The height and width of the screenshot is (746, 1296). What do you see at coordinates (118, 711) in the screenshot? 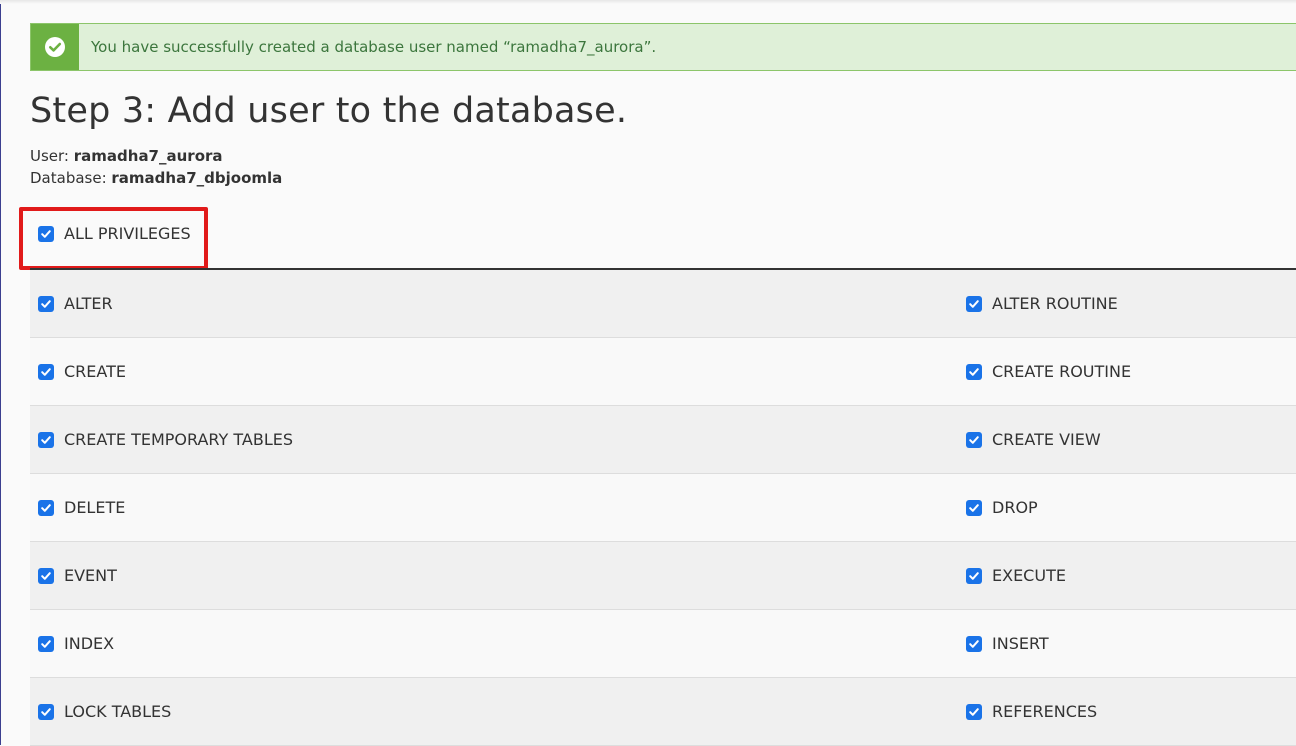
I see `privilege-label: LOCK TABLES` at bounding box center [118, 711].